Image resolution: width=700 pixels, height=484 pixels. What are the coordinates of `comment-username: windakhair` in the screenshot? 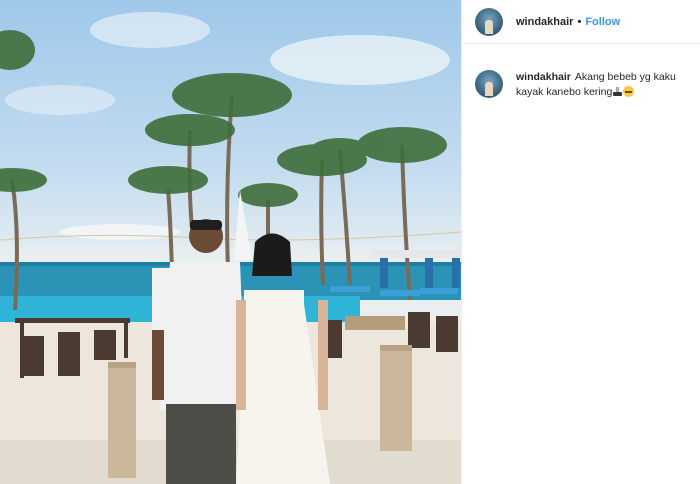 It's located at (543, 77).